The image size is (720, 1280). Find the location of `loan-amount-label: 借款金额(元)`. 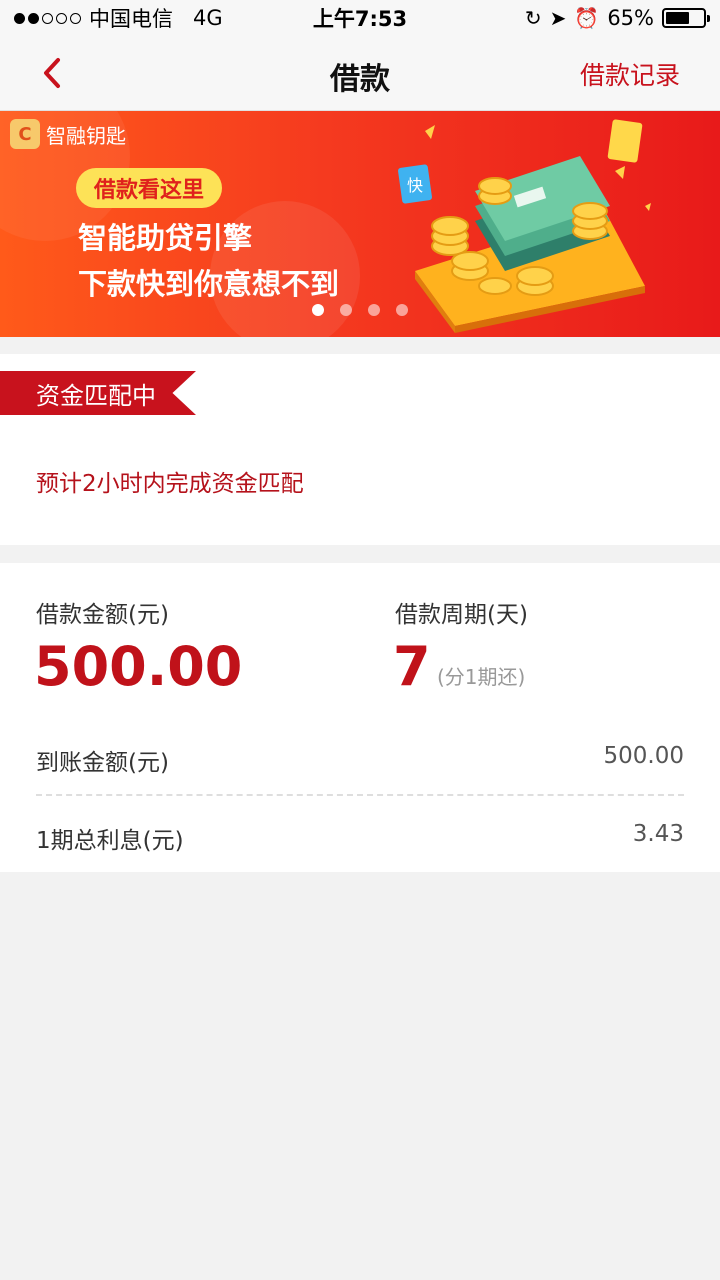

loan-amount-label: 借款金额(元) is located at coordinates (102, 615).